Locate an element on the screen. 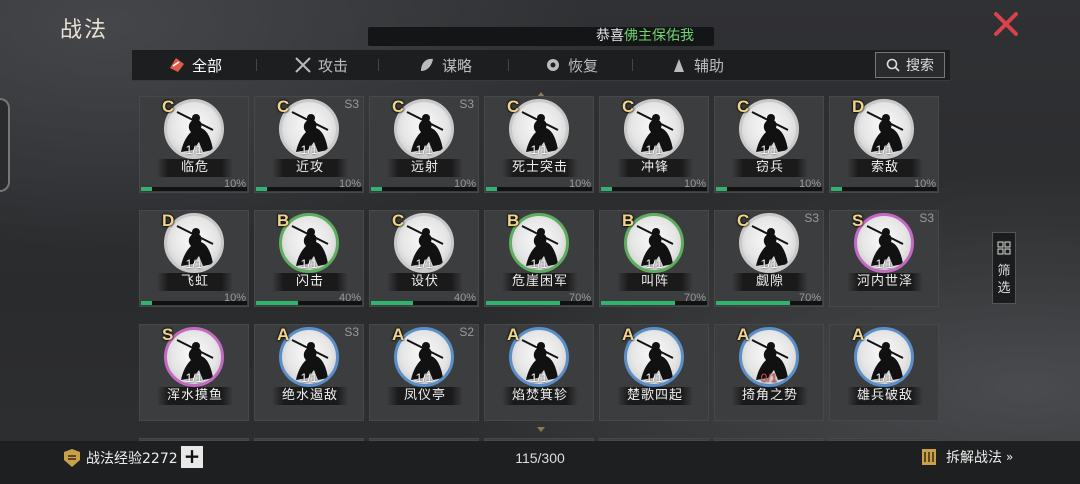 This screenshot has width=1080, height=484. tactic-card: A S3 1/1 绝水遏敌 is located at coordinates (309, 372).